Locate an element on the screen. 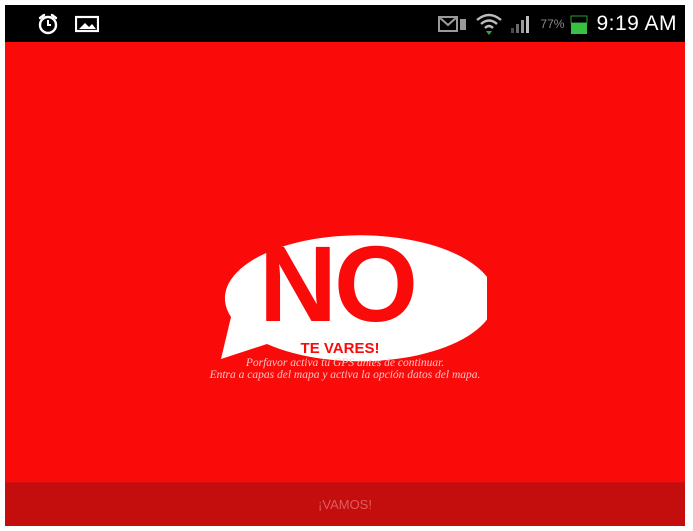  alarm-clock-icon is located at coordinates (48, 24).